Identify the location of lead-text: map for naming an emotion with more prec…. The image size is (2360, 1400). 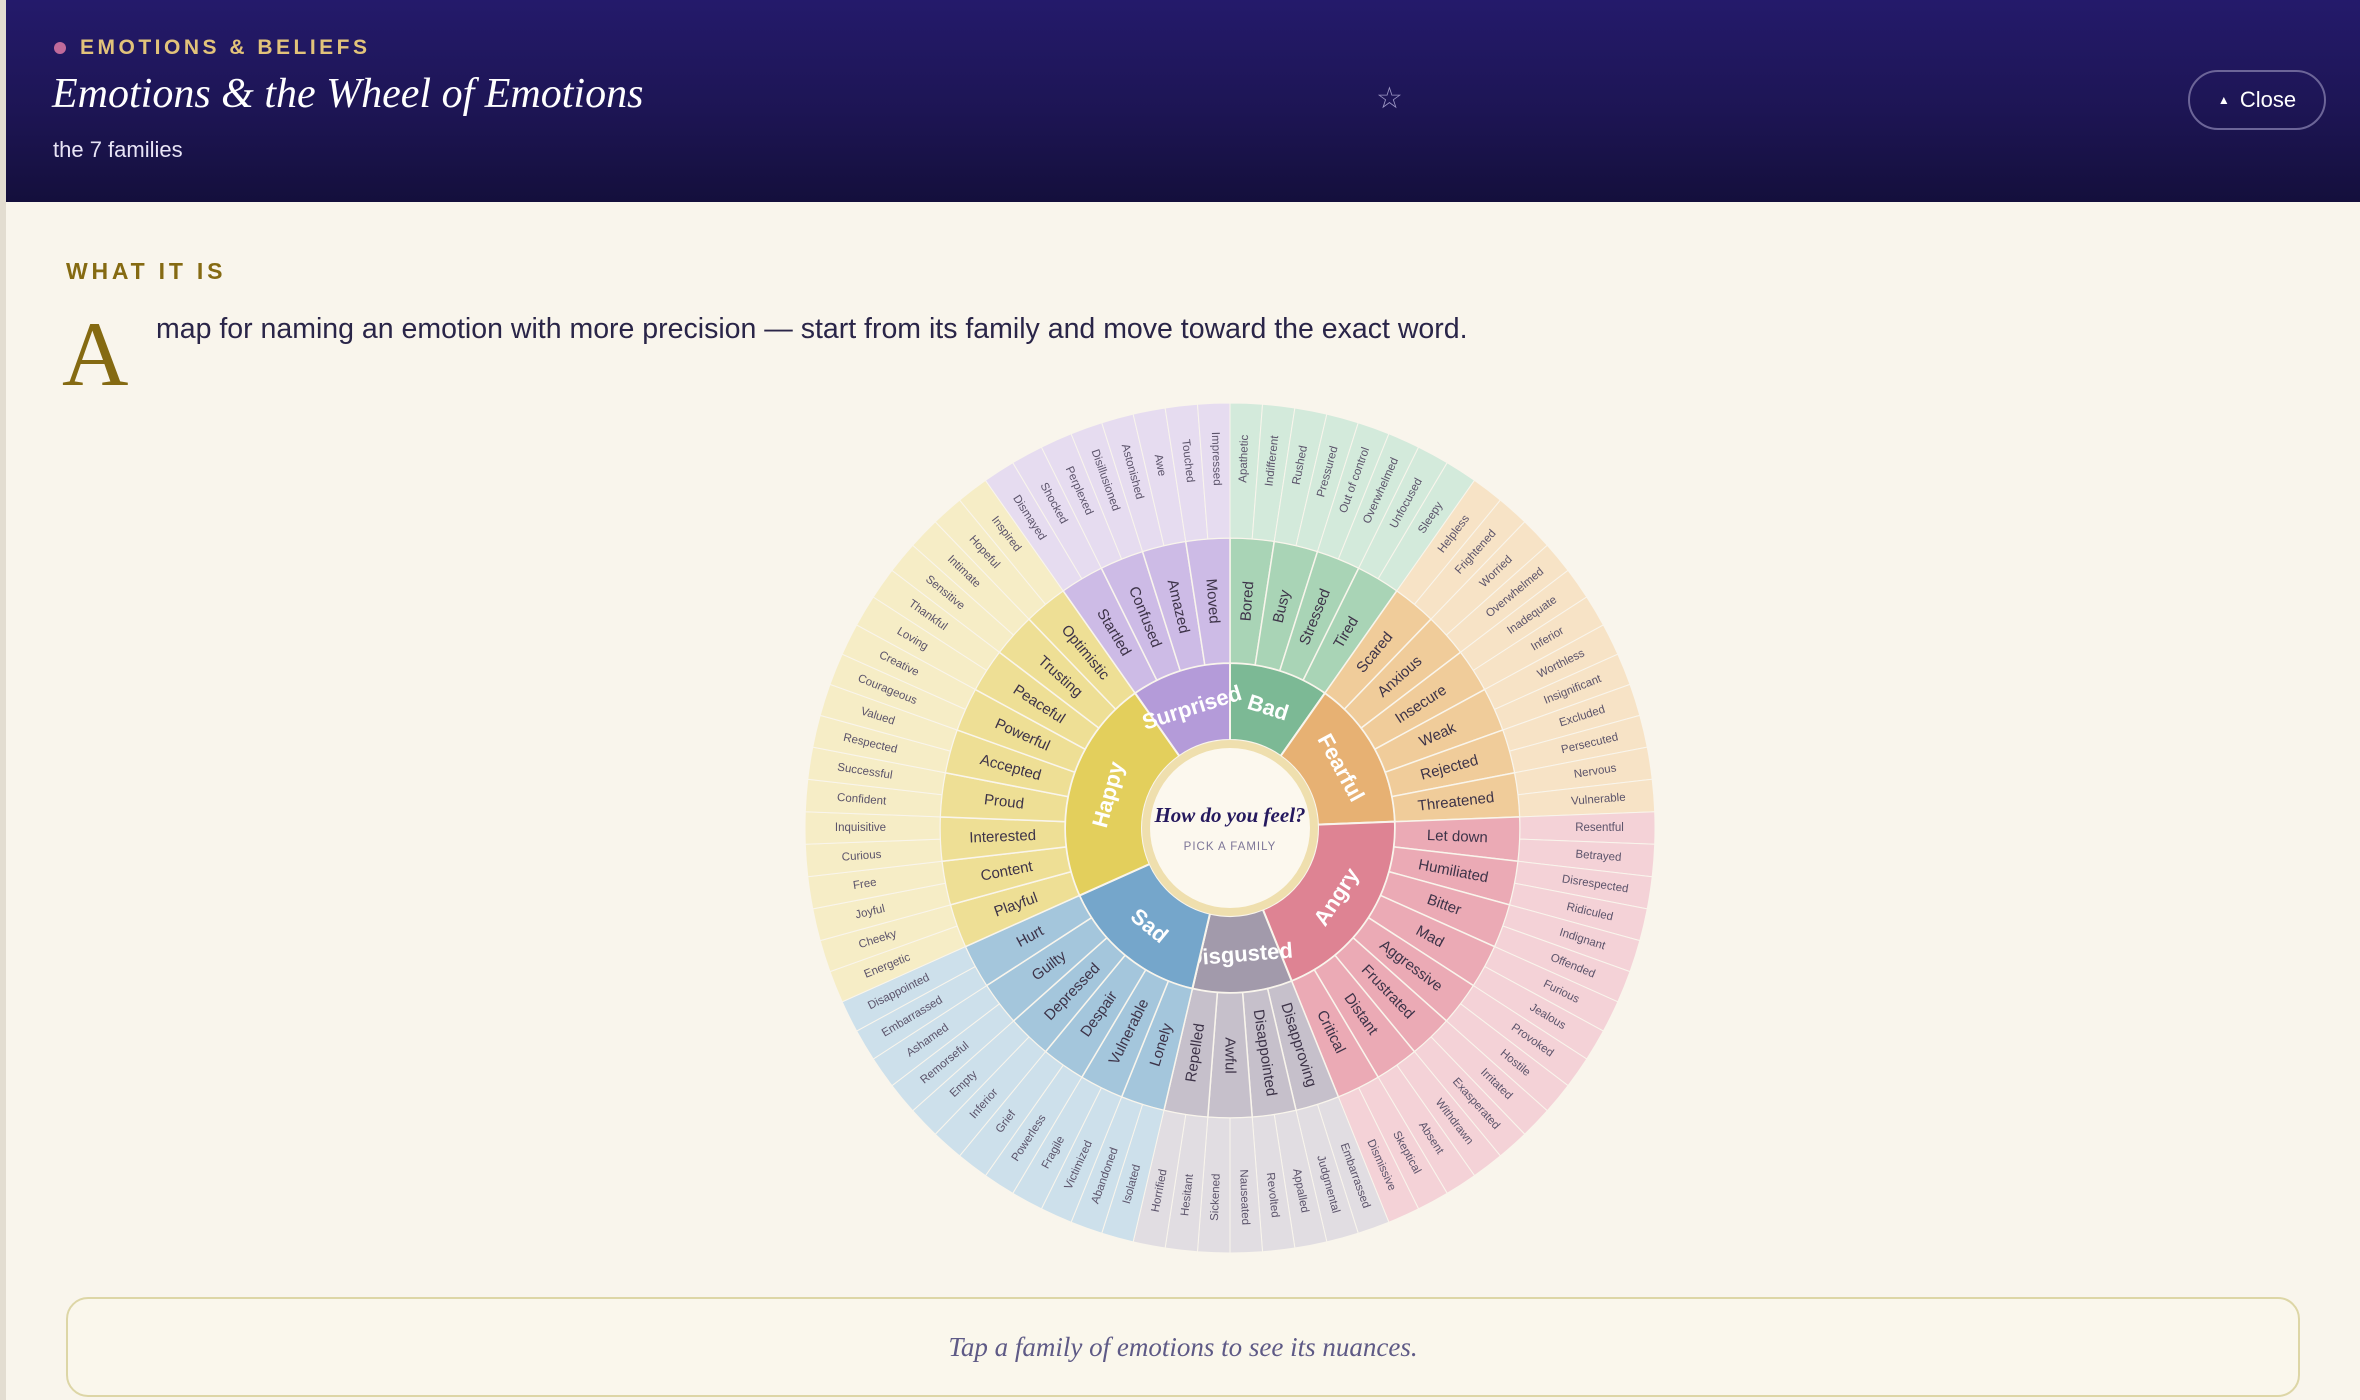
(812, 329).